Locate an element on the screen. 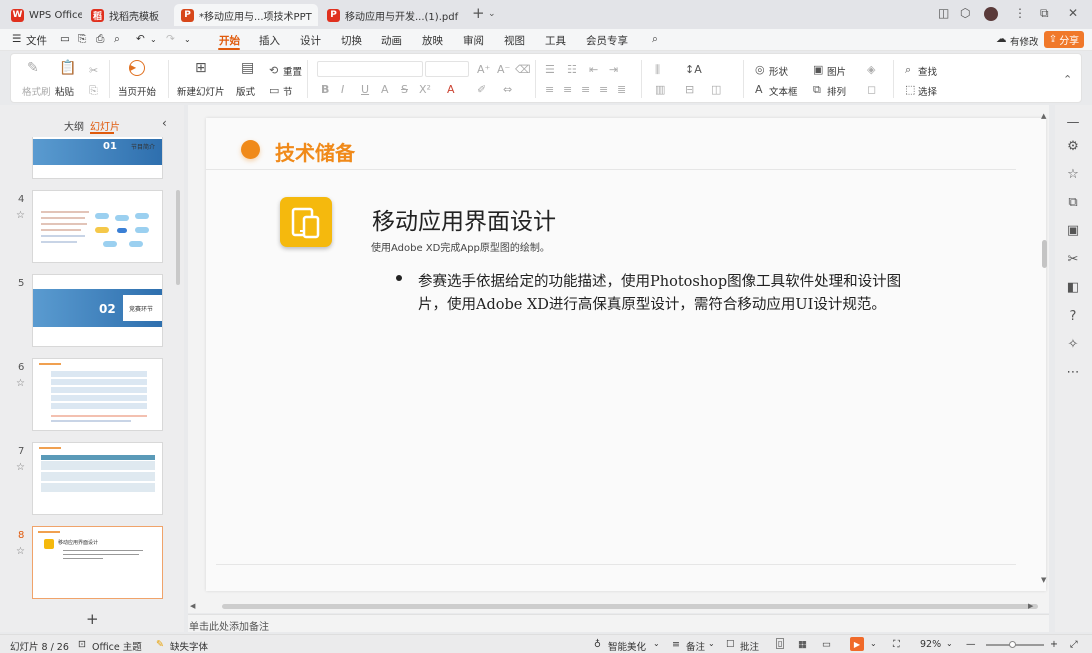 The image size is (1092, 653). highlight-icon: ✐ is located at coordinates (481, 89).